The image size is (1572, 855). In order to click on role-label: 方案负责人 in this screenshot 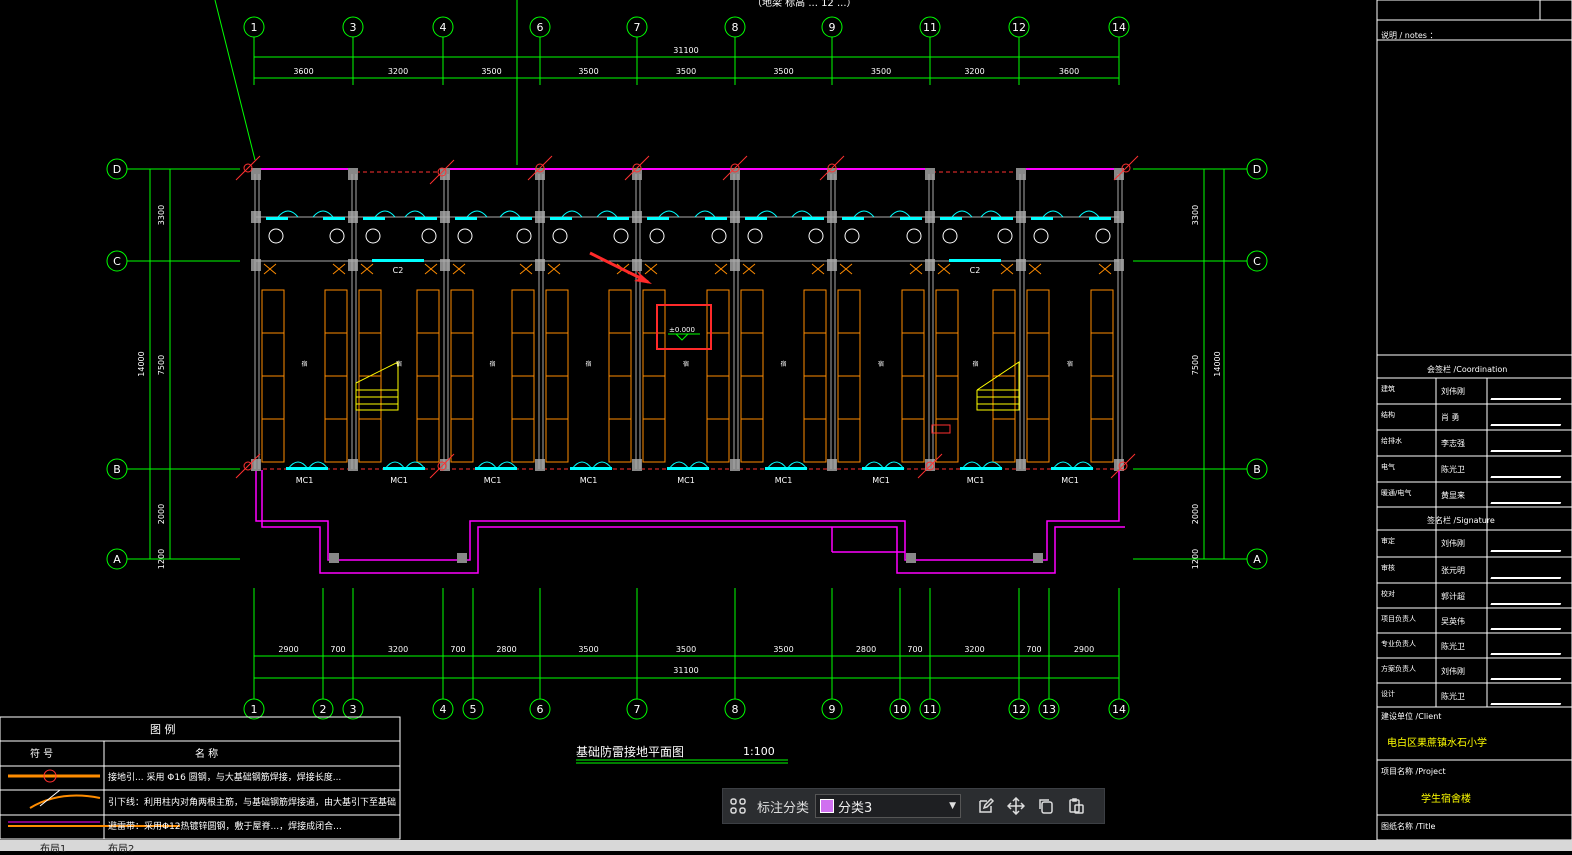, I will do `click(1398, 669)`.